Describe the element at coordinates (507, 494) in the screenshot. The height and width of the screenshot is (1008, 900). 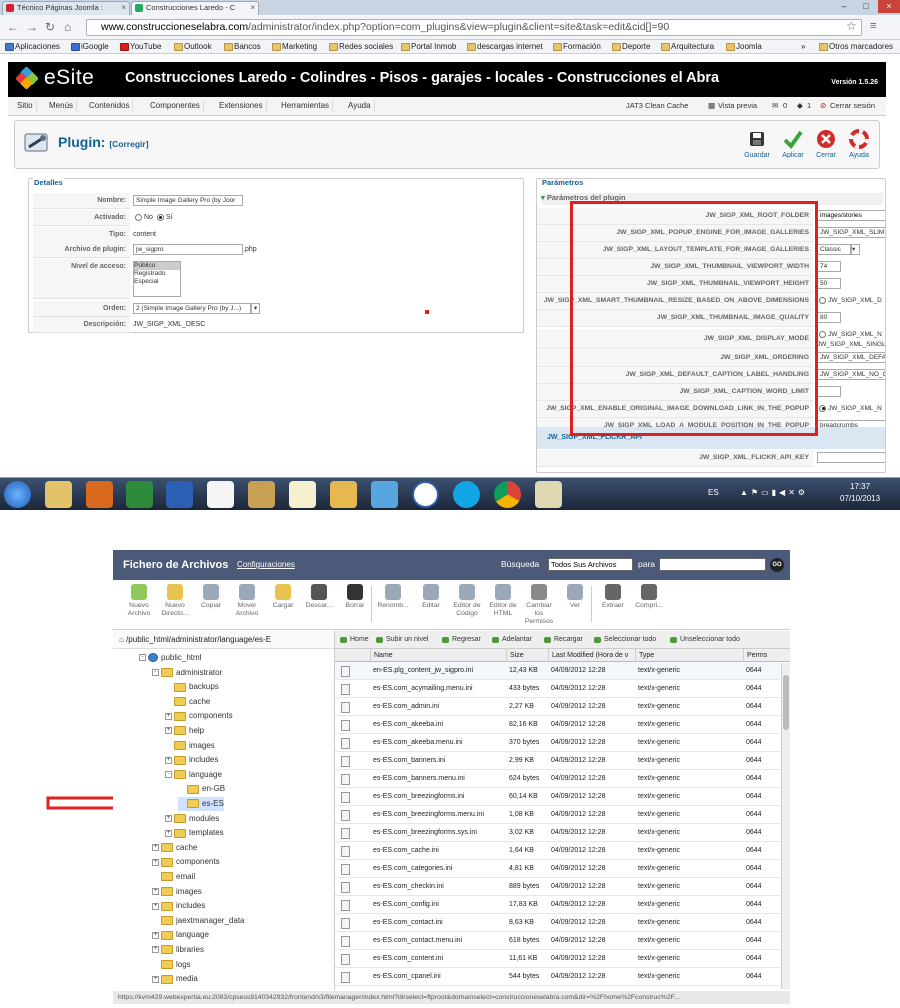
I see `chrome-icon` at that location.